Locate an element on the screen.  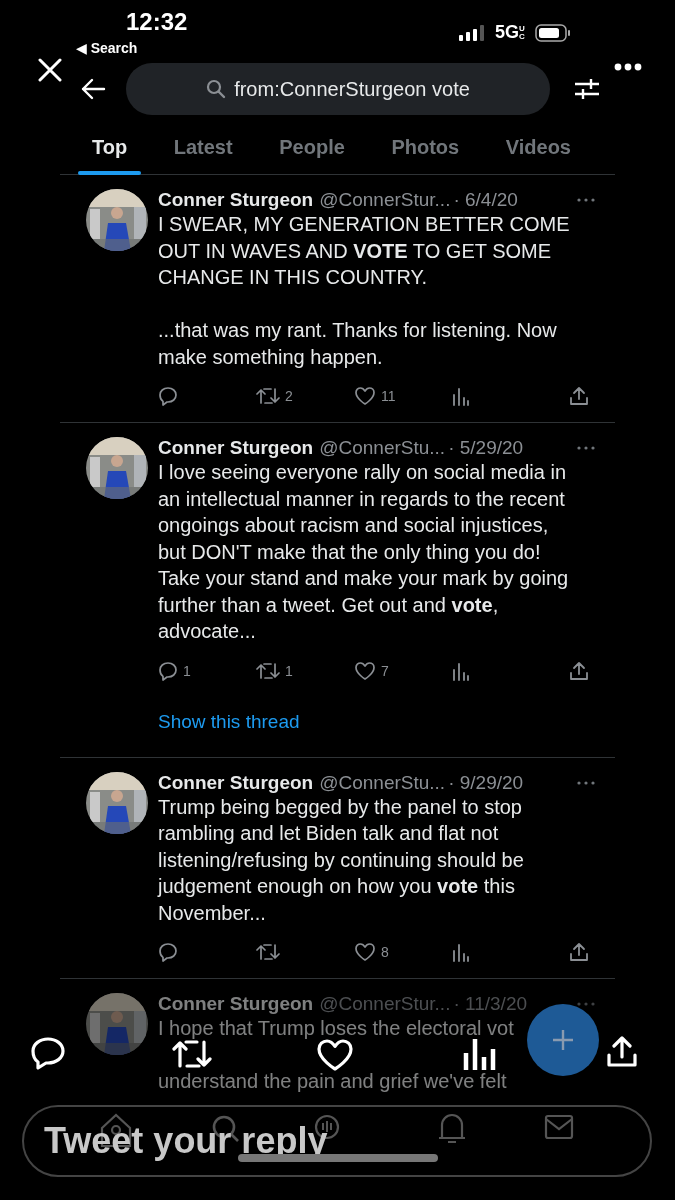
search-tab: Videos is located at coordinates (538, 152).